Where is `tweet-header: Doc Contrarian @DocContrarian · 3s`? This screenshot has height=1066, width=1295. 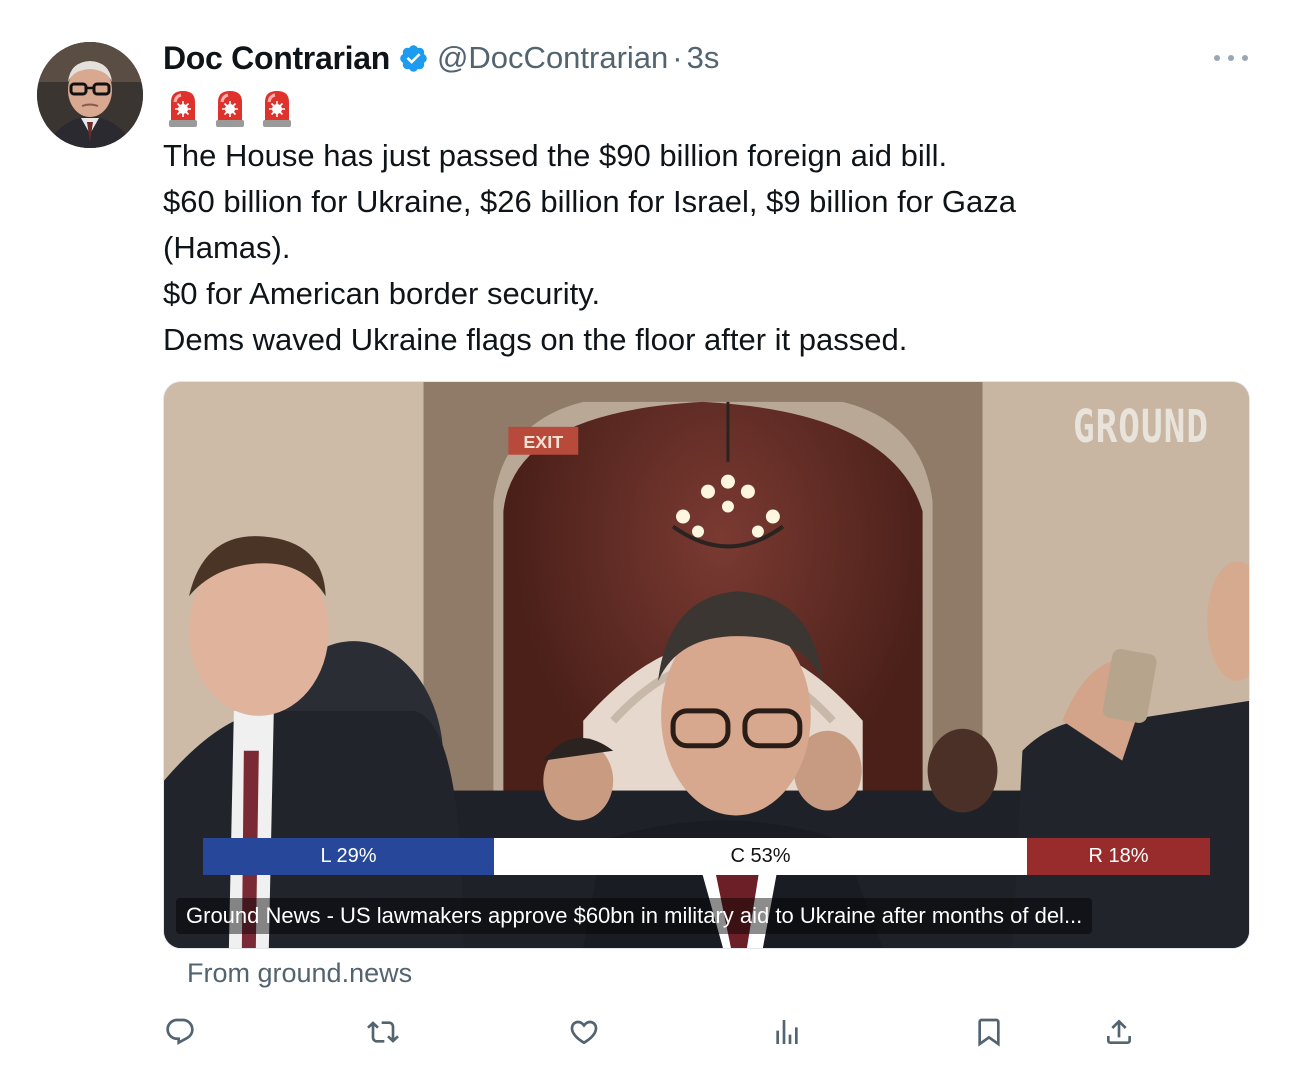
tweet-header: Doc Contrarian @DocContrarian · 3s is located at coordinates (441, 58).